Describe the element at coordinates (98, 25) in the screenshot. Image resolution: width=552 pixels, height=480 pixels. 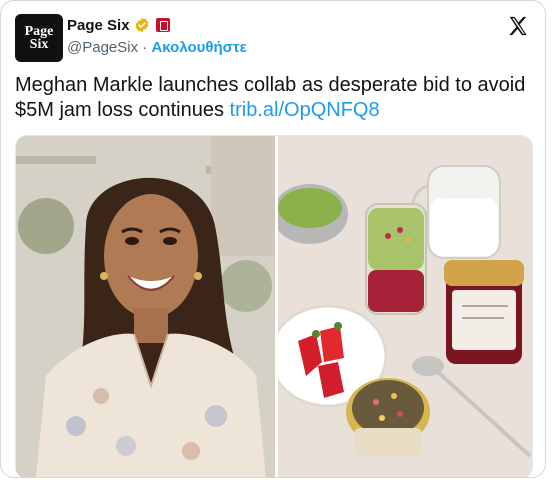
I see `author-name: Page Six` at that location.